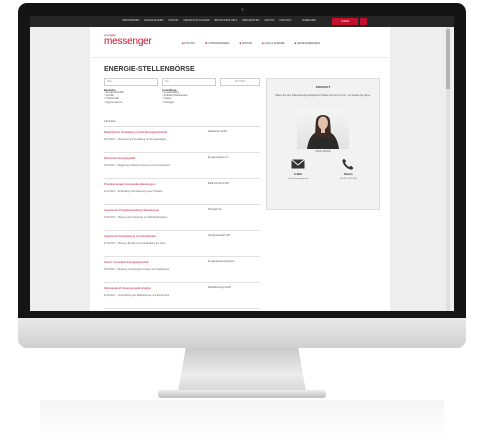  What do you see at coordinates (217, 132) in the screenshot?
I see `job-company: Stadtwerke GmbH` at bounding box center [217, 132].